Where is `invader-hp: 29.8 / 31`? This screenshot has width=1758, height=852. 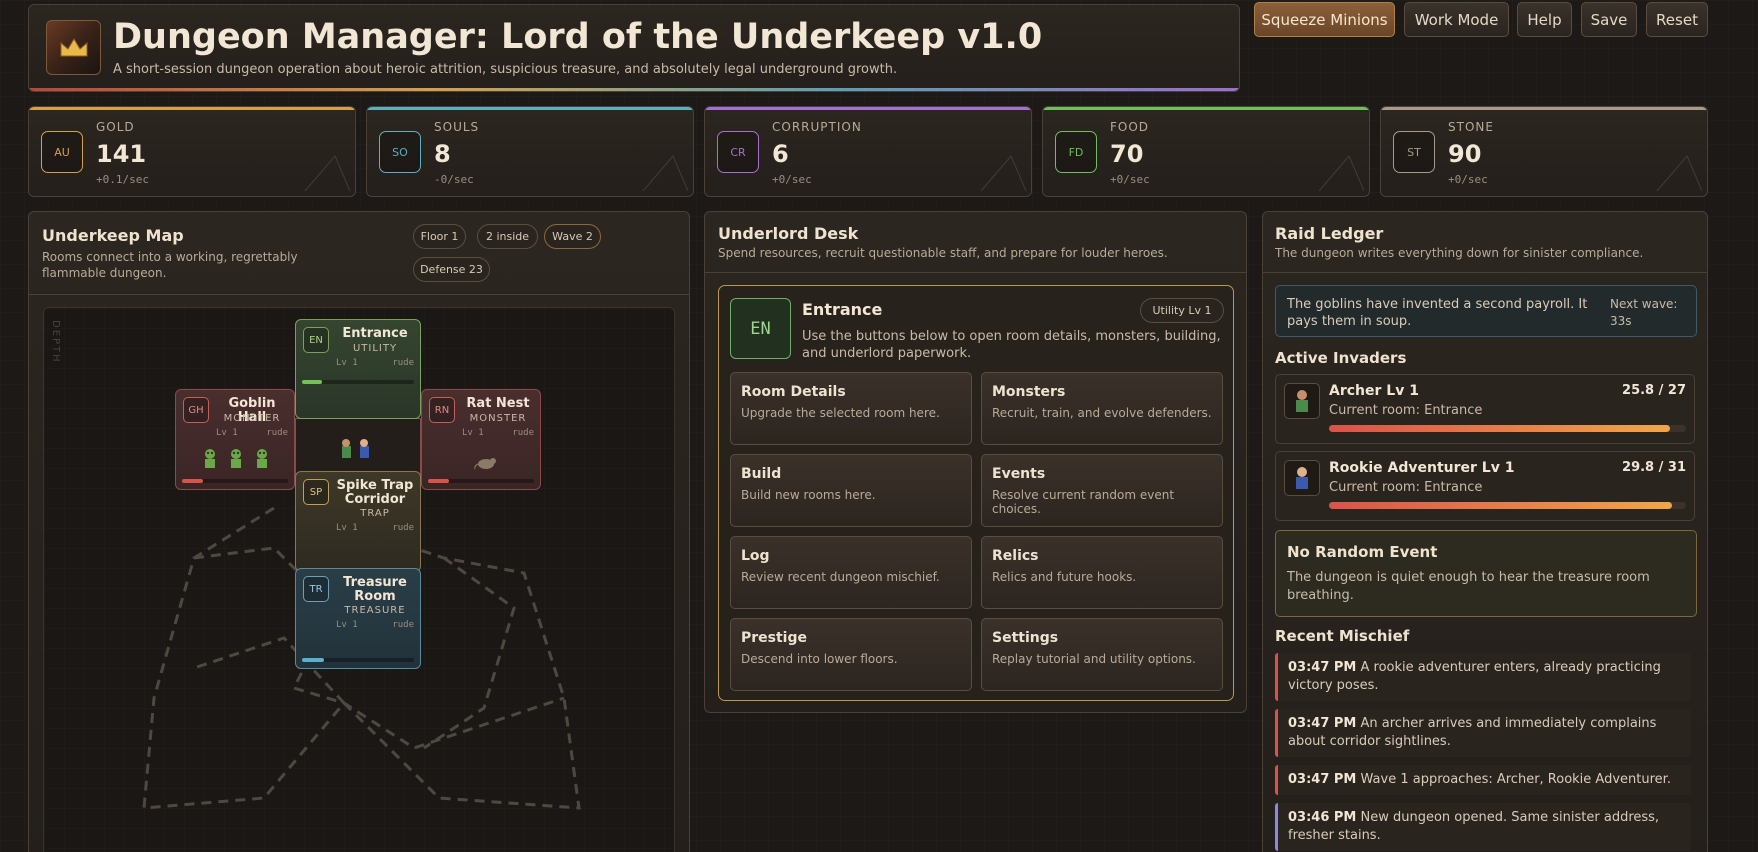
invader-hp: 29.8 / 31 is located at coordinates (1654, 467).